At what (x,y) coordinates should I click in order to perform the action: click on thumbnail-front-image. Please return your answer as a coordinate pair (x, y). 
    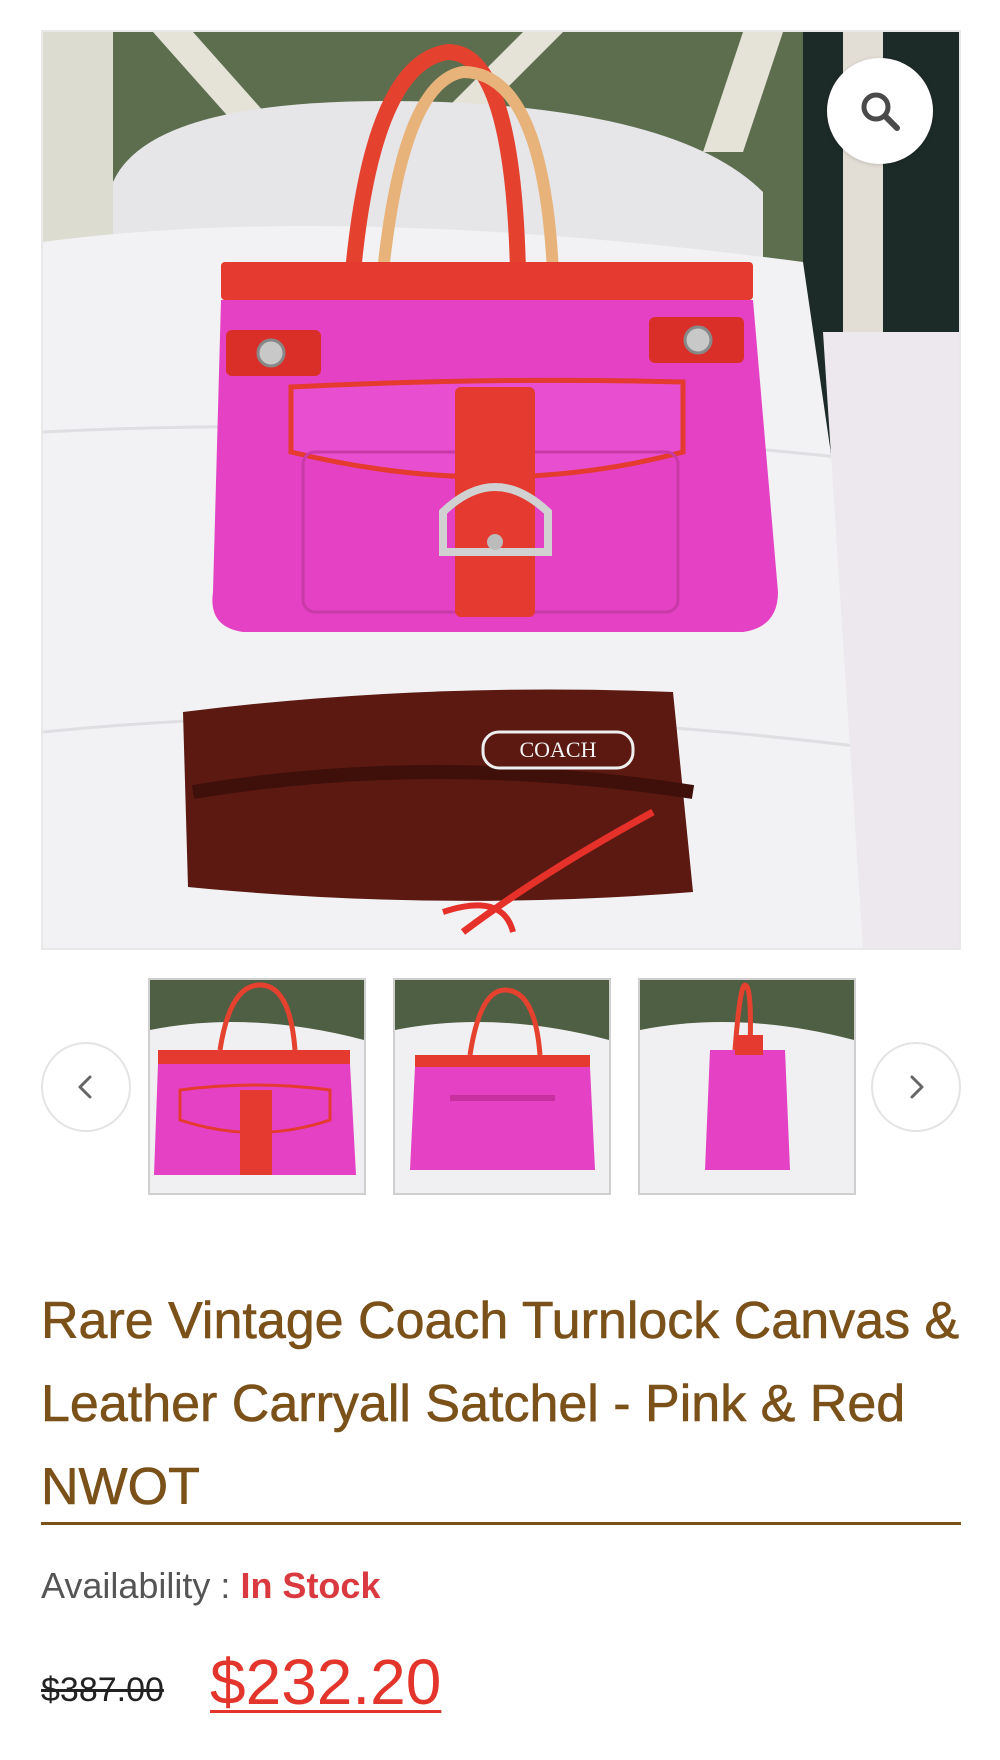
    Looking at the image, I should click on (257, 1086).